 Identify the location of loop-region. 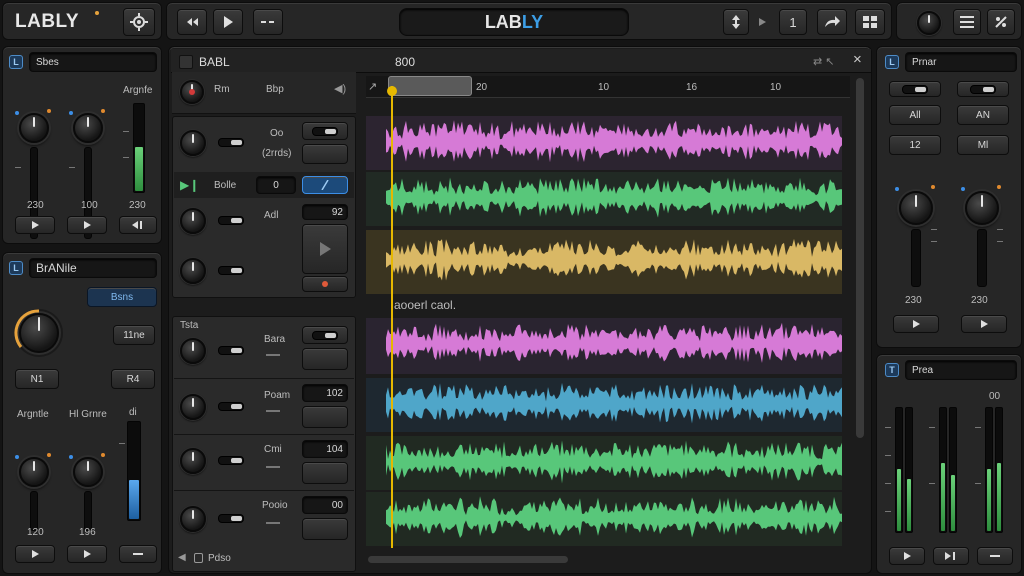
(430, 86).